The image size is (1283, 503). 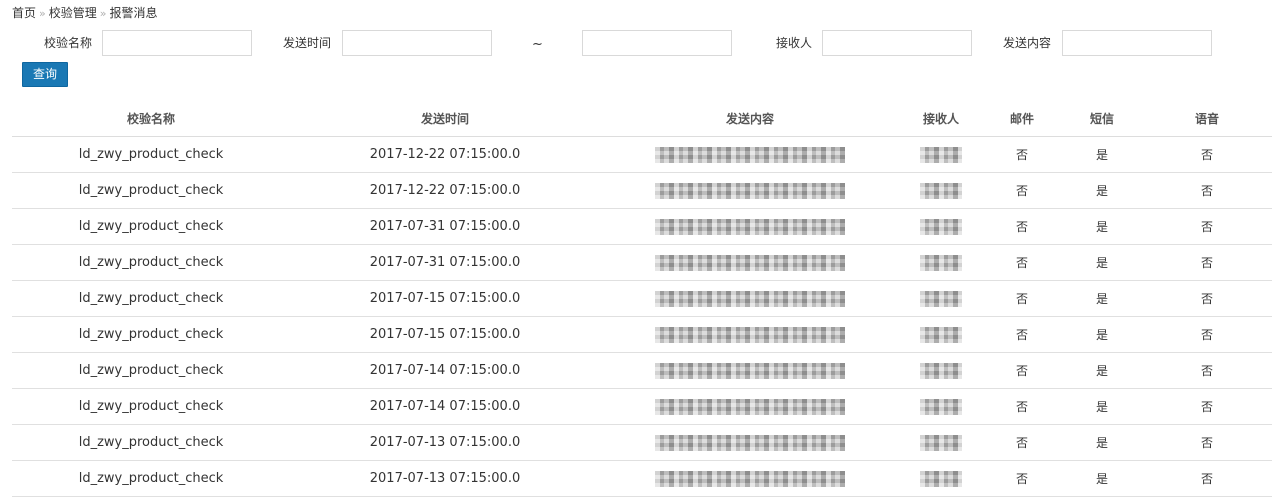 I want to click on content-input, so click(x=1137, y=43).